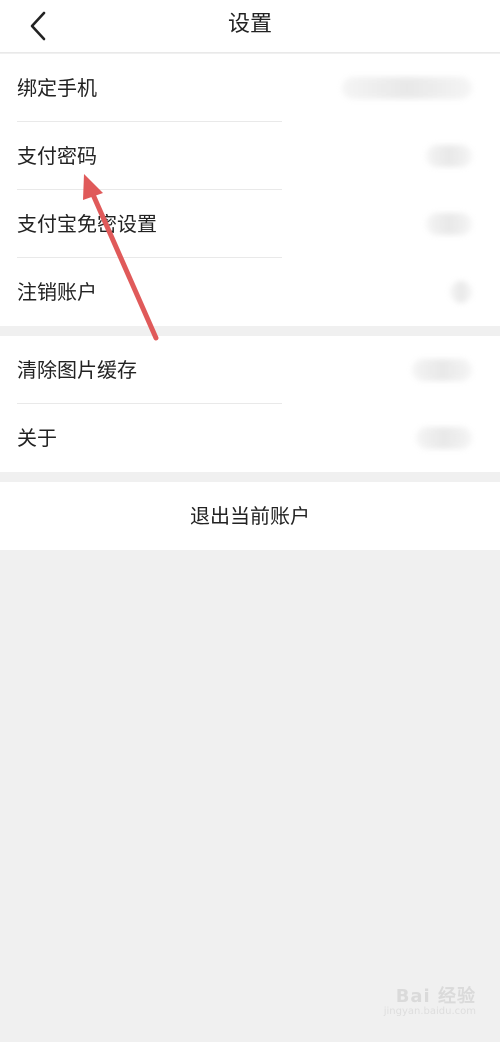 The height and width of the screenshot is (1042, 500). I want to click on page-title: 设置, so click(249, 24).